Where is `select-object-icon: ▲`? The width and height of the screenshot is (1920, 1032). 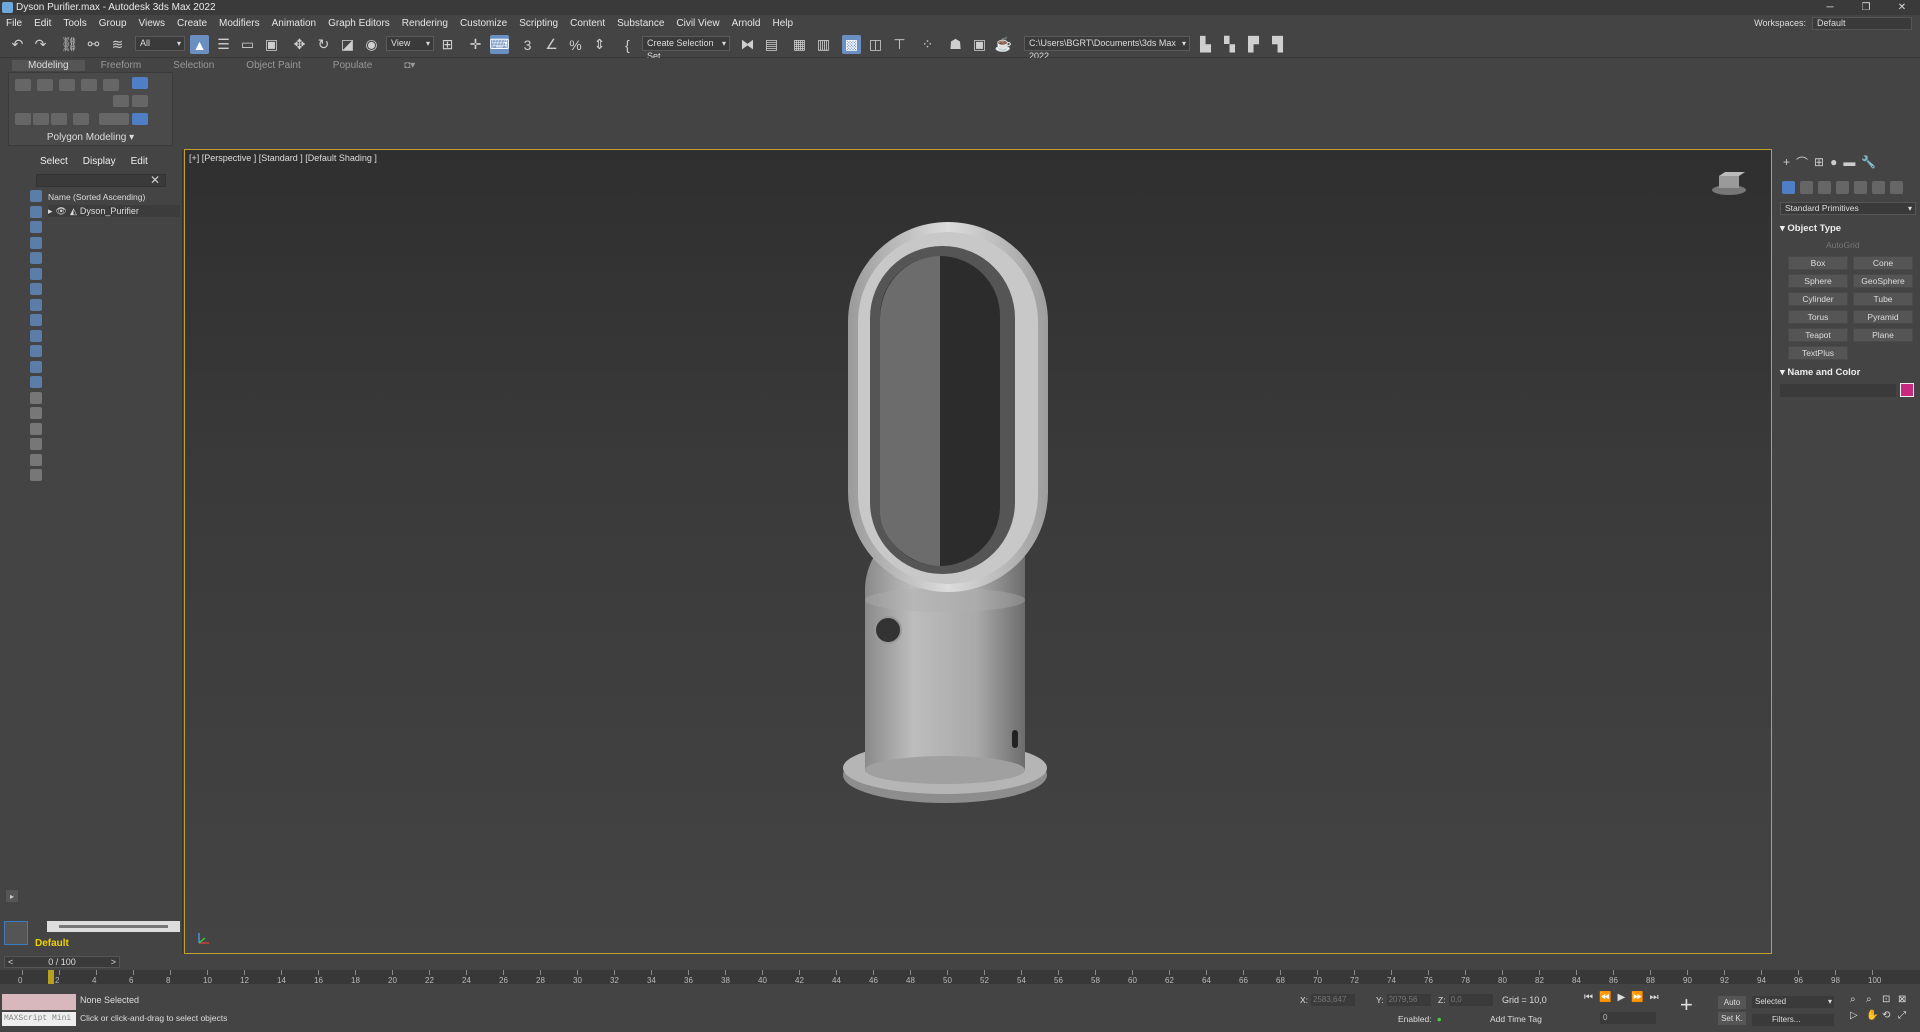
select-object-icon: ▲ is located at coordinates (199, 44).